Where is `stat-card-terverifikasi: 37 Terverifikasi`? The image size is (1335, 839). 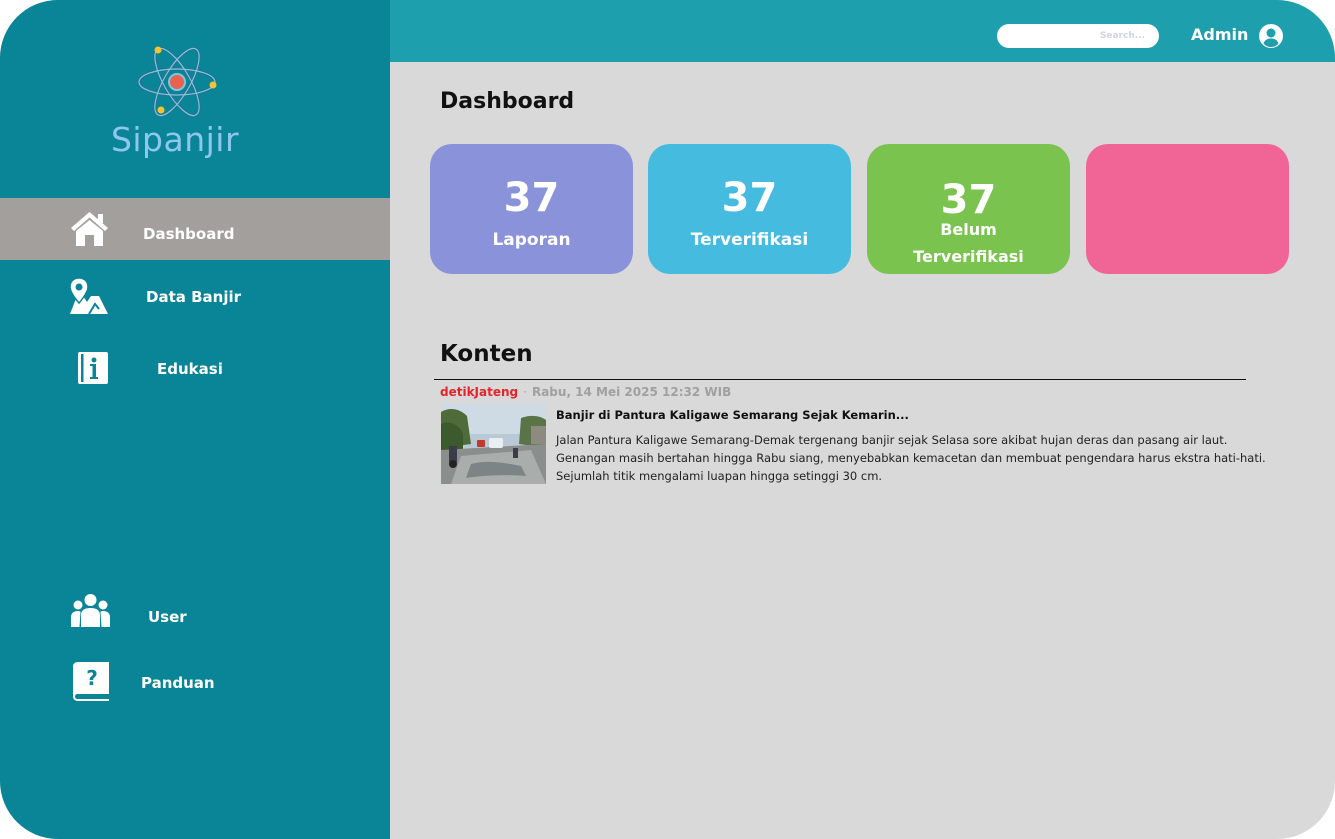 stat-card-terverifikasi: 37 Terverifikasi is located at coordinates (749, 209).